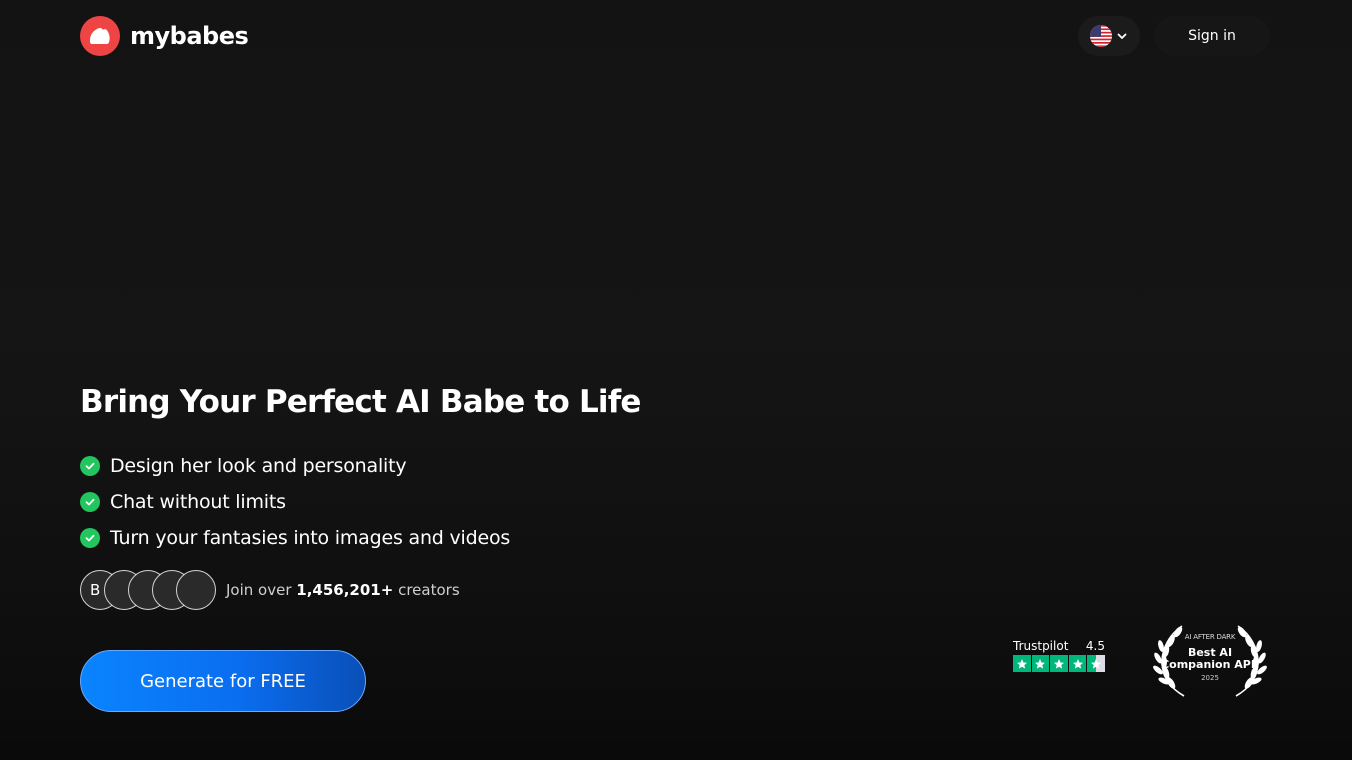 This screenshot has height=760, width=1352. I want to click on trustpilot-stars, so click(1059, 663).